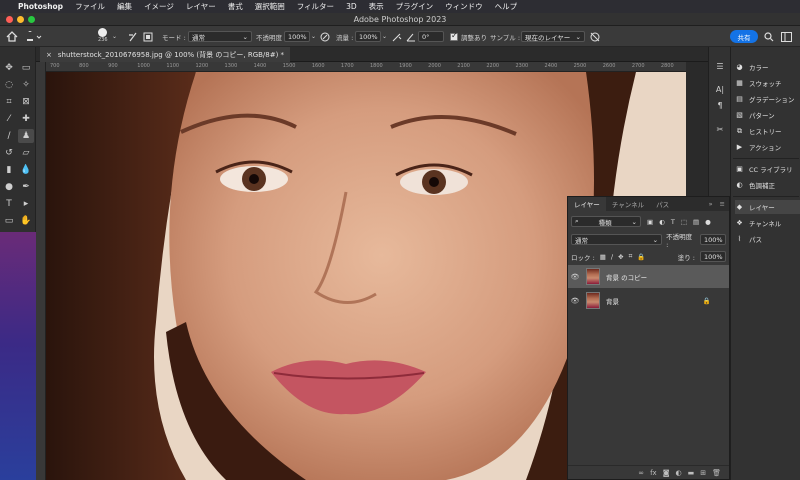 This screenshot has height=480, width=800. Describe the element at coordinates (679, 473) in the screenshot. I see `adjustment-layer-icon: ◐` at that location.